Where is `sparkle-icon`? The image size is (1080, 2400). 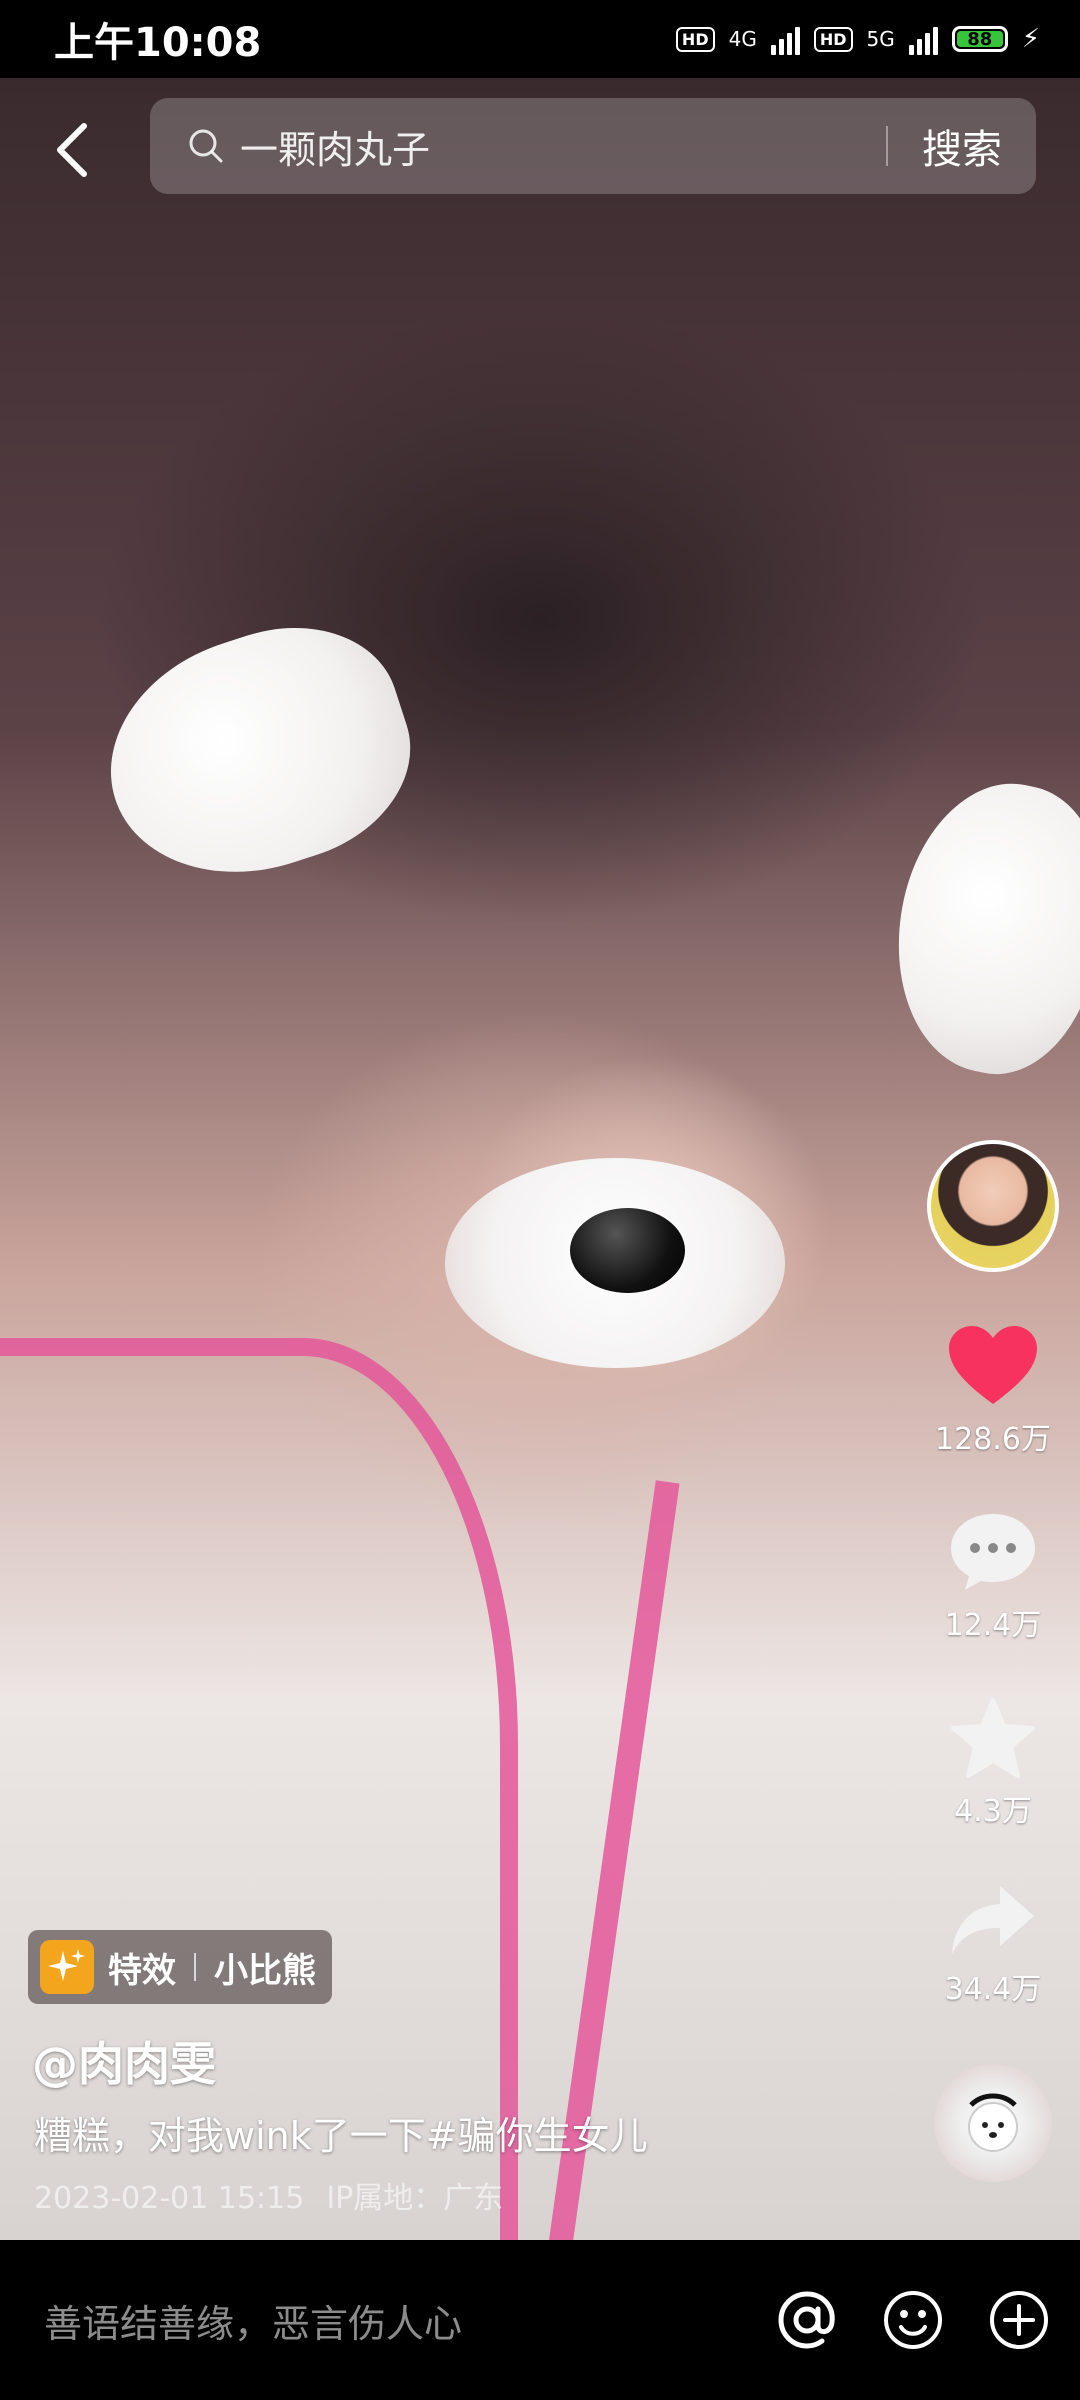 sparkle-icon is located at coordinates (67, 1967).